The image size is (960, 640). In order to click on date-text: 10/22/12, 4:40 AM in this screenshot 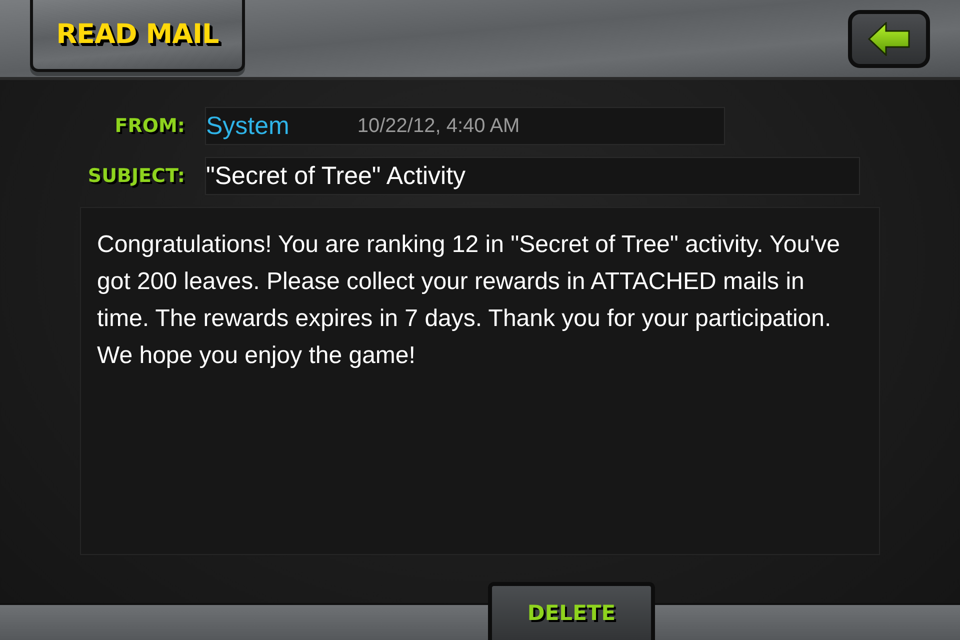, I will do `click(438, 126)`.